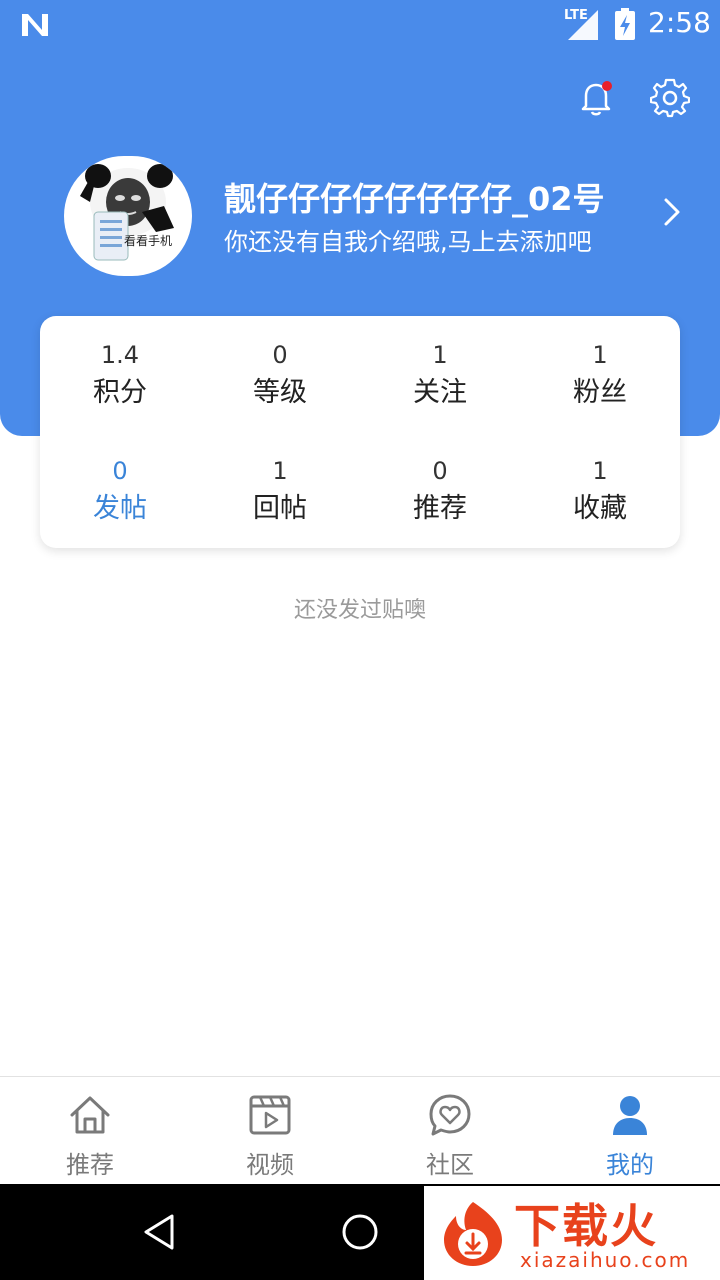 The height and width of the screenshot is (1280, 720). What do you see at coordinates (586, 1226) in the screenshot?
I see `watermark-title: 下载火` at bounding box center [586, 1226].